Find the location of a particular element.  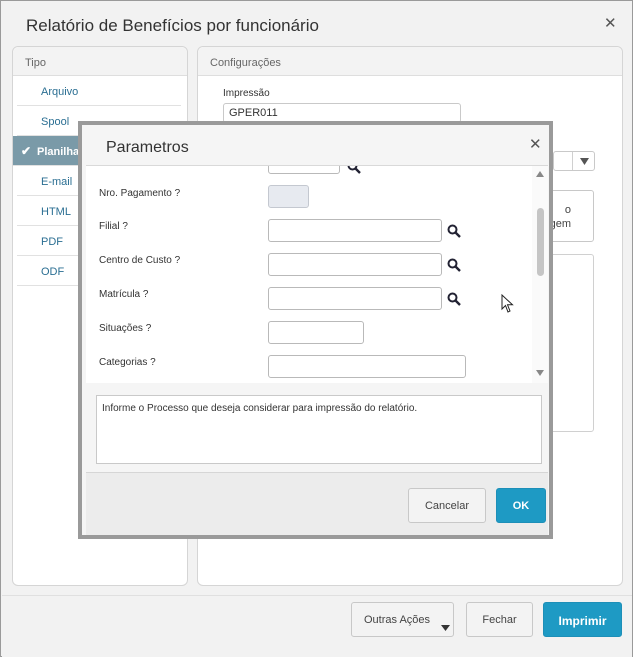

param-label-categorias: Categorias ? is located at coordinates (127, 362).